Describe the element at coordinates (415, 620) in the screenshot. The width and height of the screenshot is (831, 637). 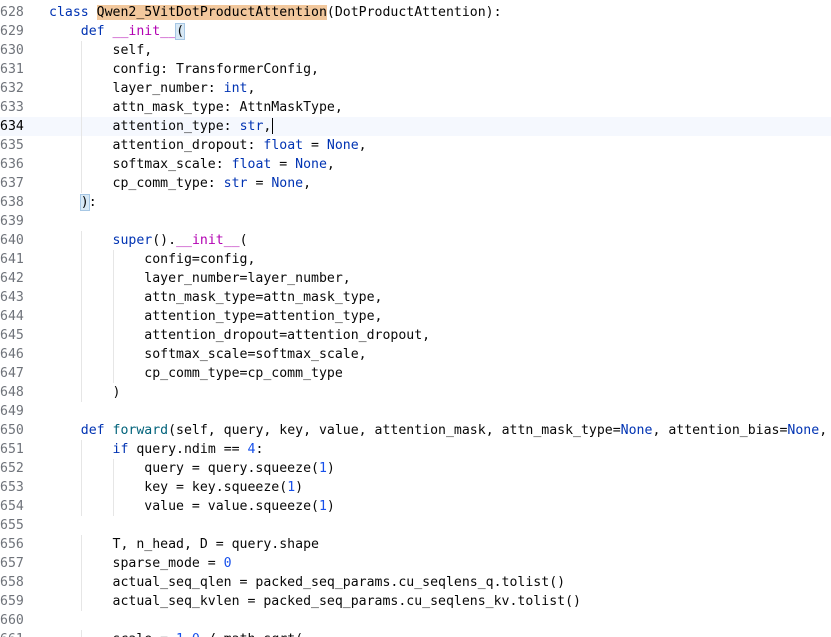
I see `code-line: 660` at that location.